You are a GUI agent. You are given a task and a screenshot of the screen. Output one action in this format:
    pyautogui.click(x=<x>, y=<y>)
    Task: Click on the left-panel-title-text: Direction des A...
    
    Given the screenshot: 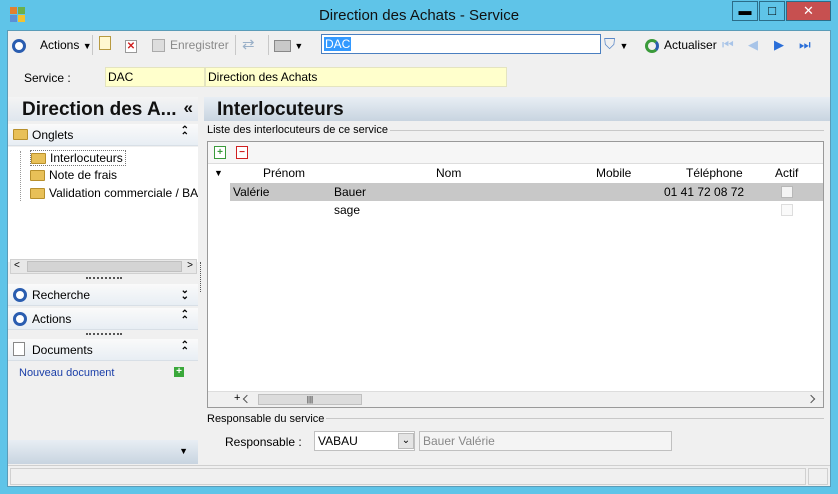 What is the action you would take?
    pyautogui.click(x=99, y=109)
    